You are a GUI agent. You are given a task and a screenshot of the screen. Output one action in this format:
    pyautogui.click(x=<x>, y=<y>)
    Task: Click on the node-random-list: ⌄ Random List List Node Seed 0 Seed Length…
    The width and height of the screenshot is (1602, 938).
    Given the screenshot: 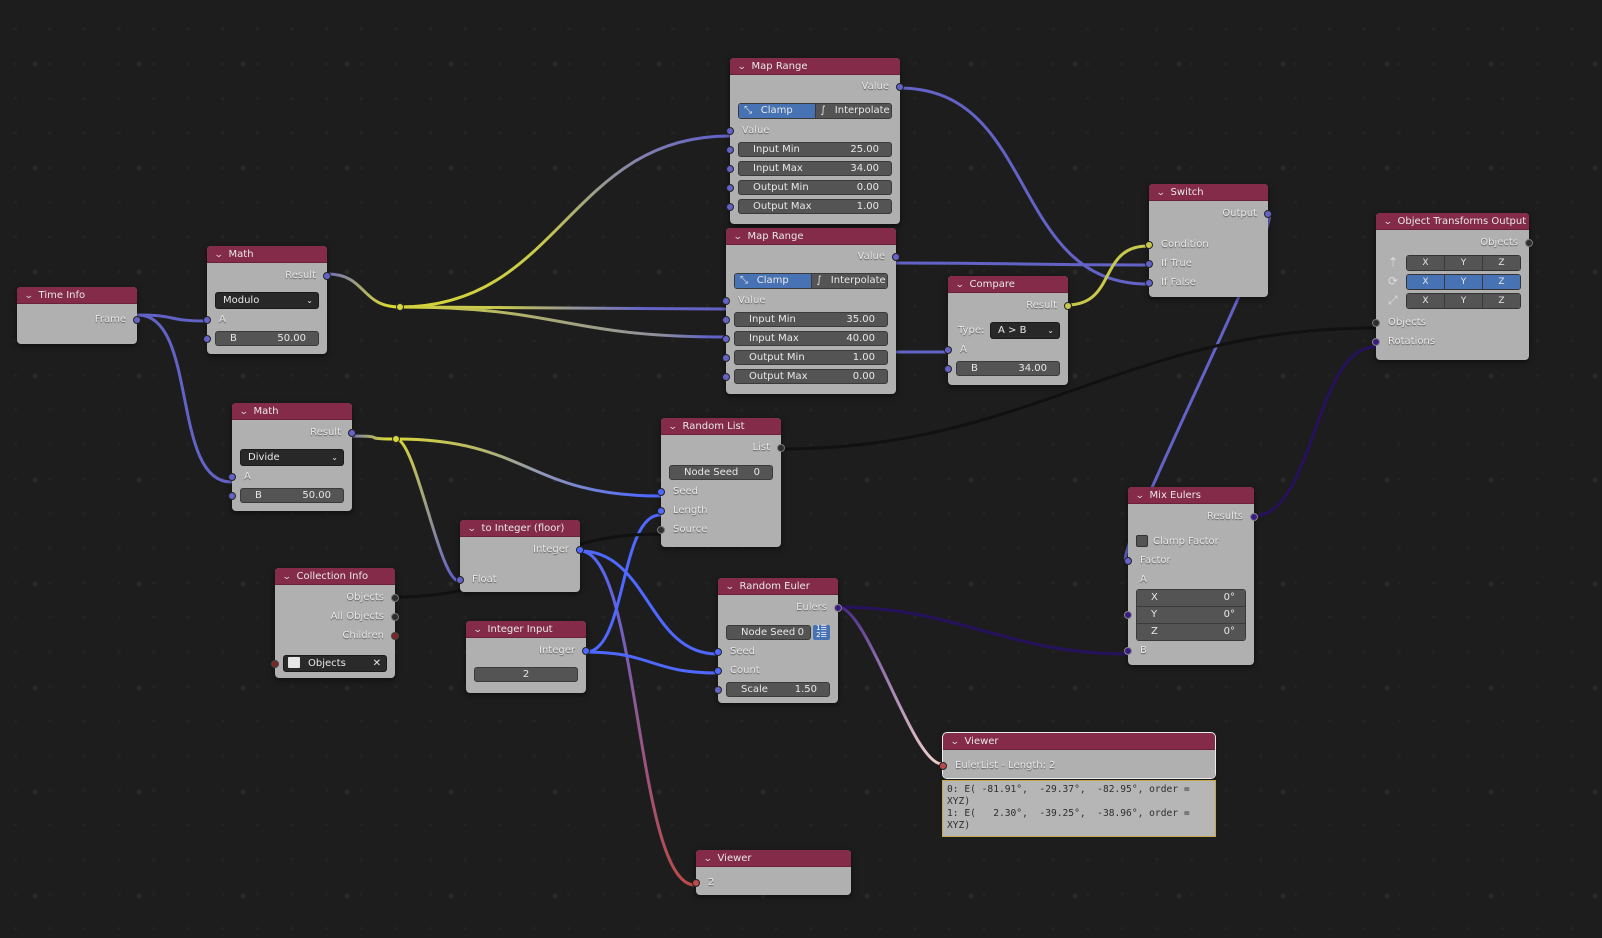 What is the action you would take?
    pyautogui.click(x=721, y=482)
    